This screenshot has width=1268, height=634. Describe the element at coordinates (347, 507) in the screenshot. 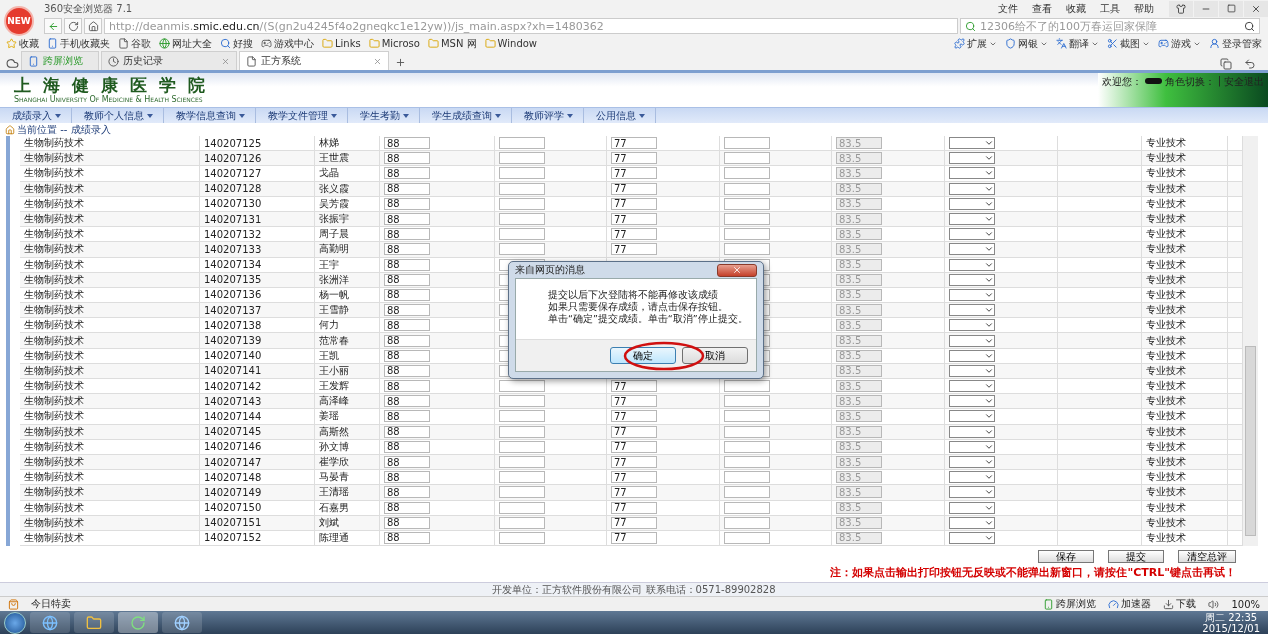

I see `table-cell: 石嘉男` at that location.